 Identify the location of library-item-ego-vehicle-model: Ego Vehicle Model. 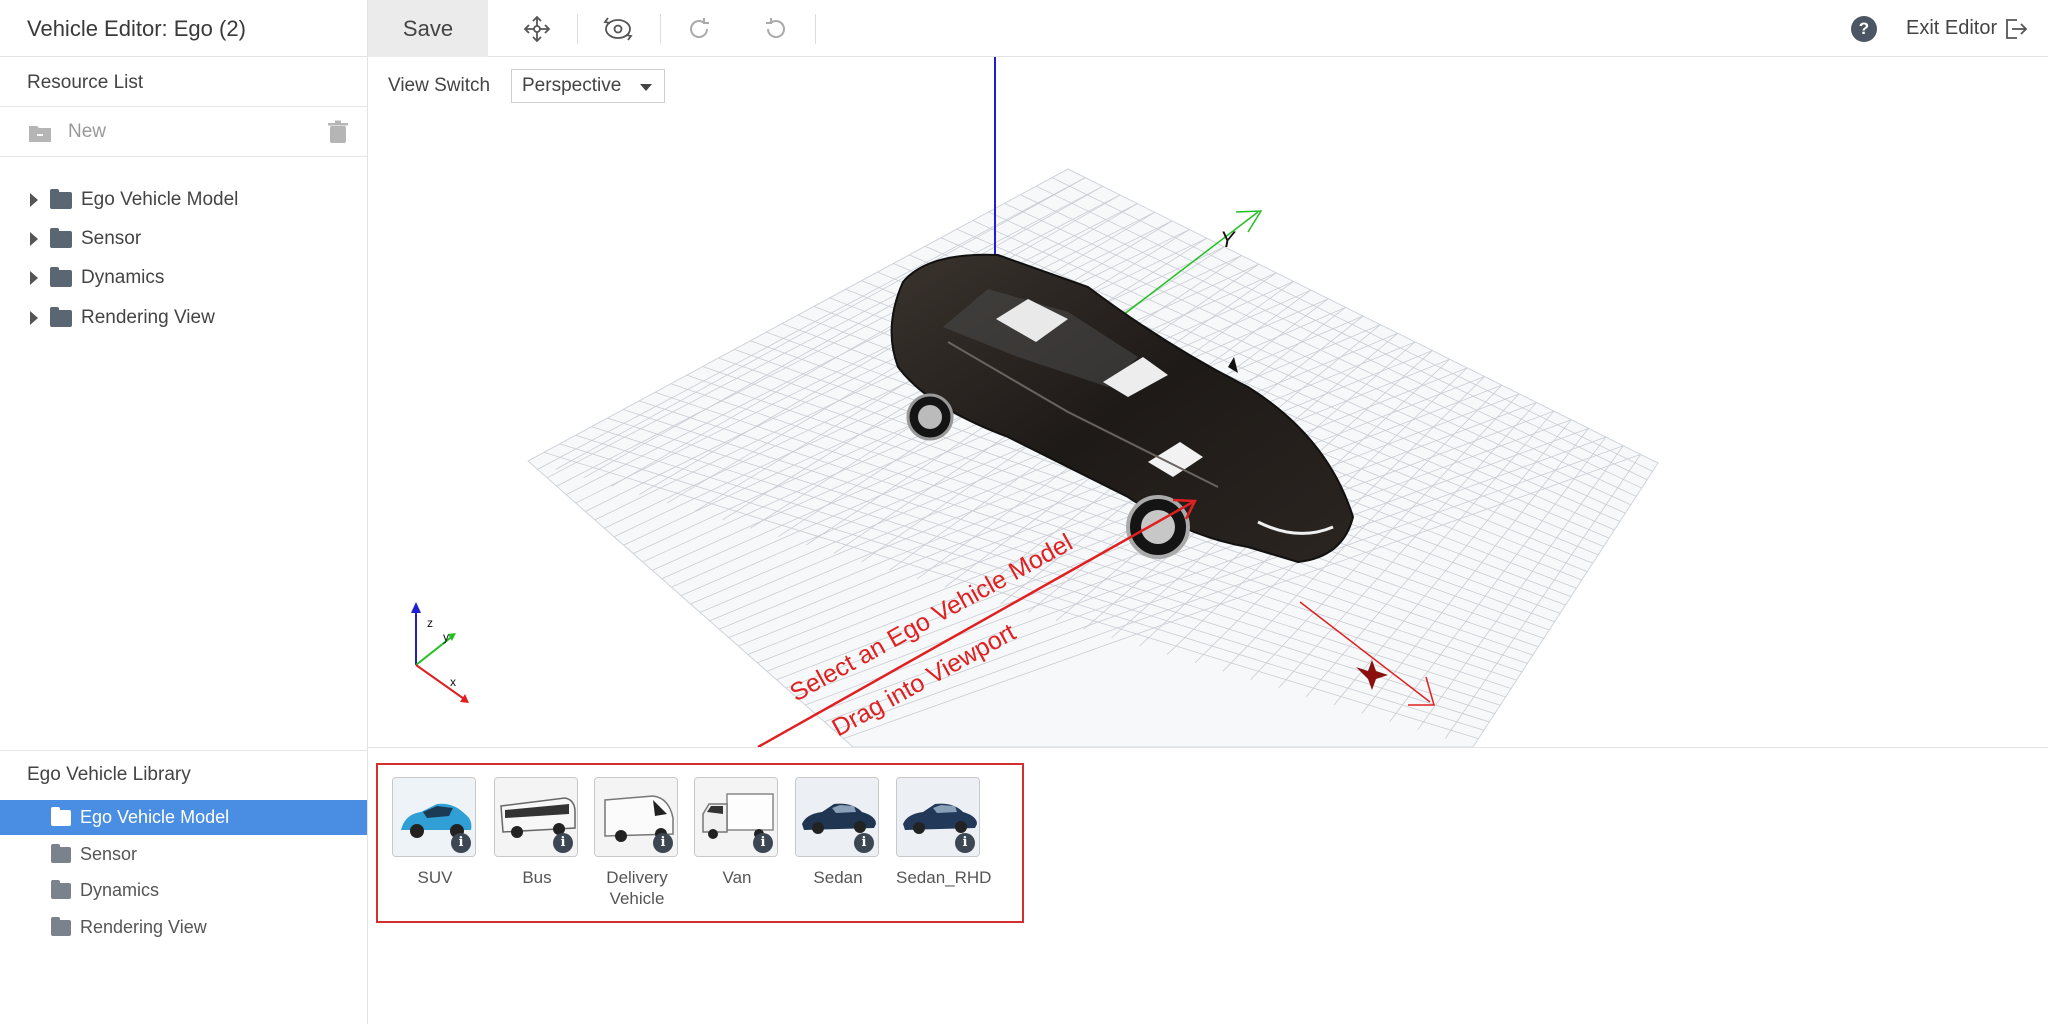
(183, 817).